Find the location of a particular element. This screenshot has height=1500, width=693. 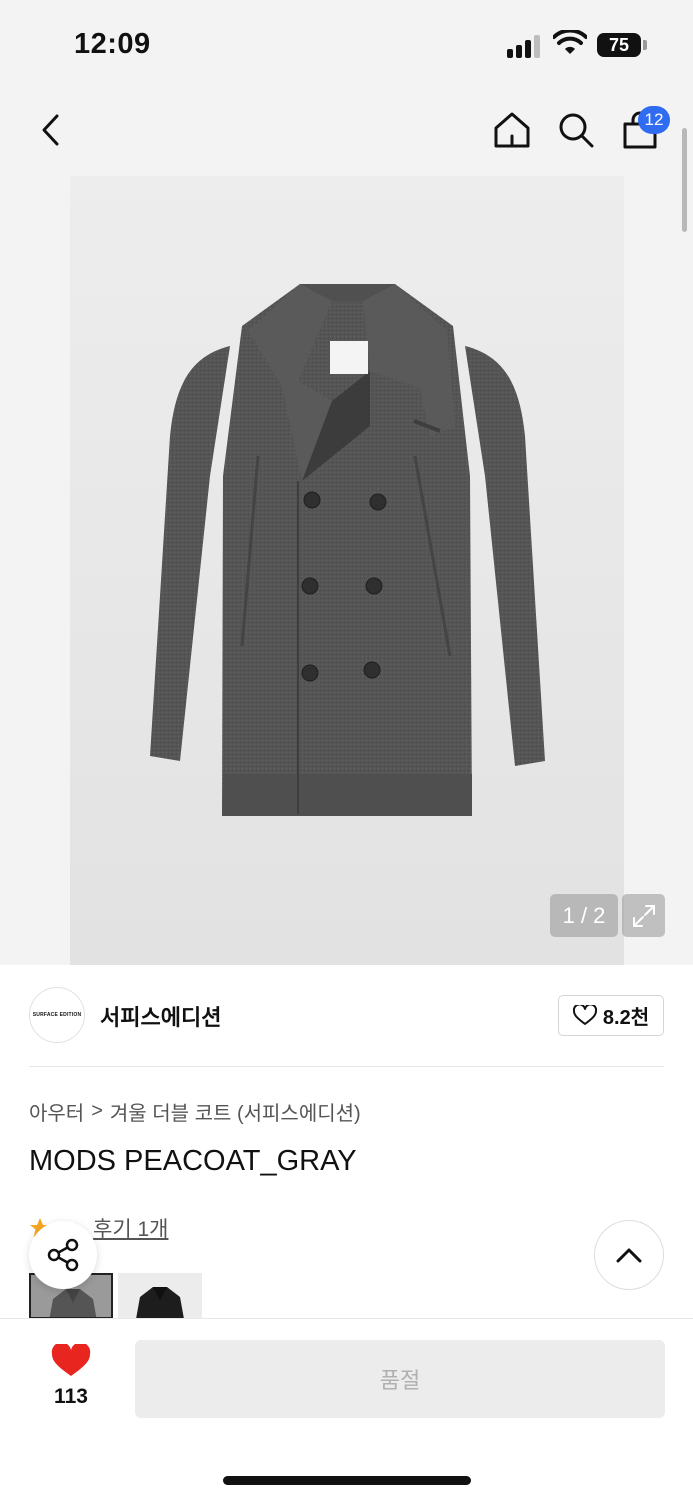

brand-like-button: 8.2천 is located at coordinates (611, 1015).